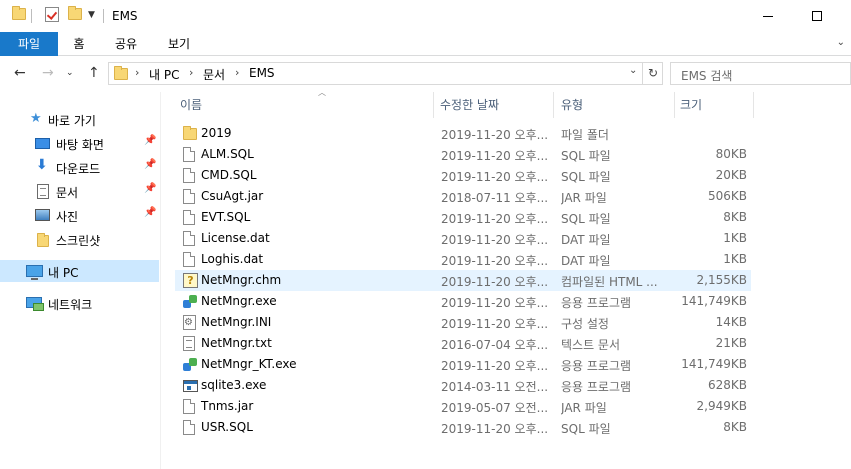  Describe the element at coordinates (79, 191) in the screenshot. I see `nav-item-documents: 문서 📌` at that location.